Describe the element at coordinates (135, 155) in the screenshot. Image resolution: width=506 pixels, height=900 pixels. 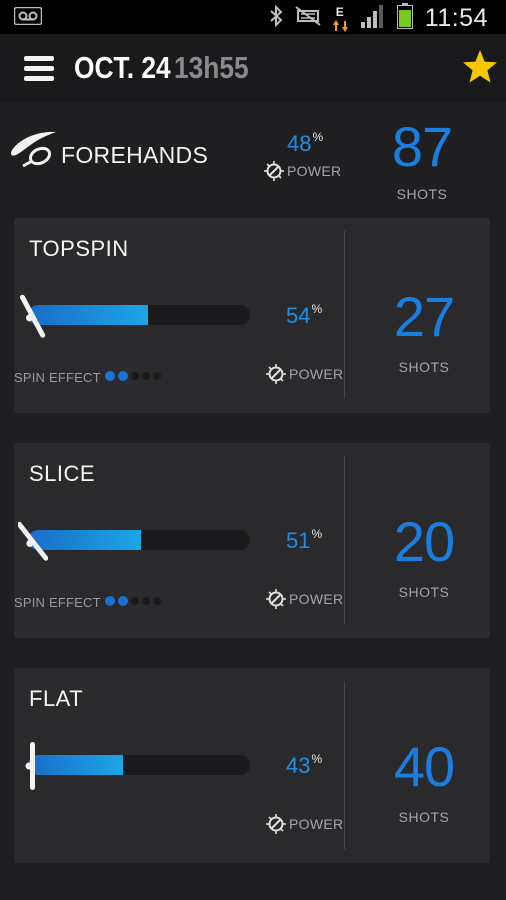
I see `summary-title: FOREHANDS` at that location.